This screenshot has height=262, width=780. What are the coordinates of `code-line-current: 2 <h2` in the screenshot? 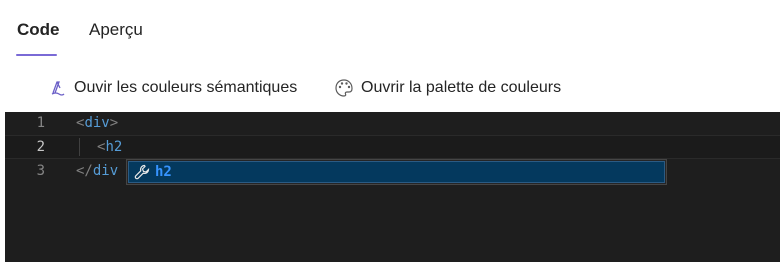 It's located at (392, 147).